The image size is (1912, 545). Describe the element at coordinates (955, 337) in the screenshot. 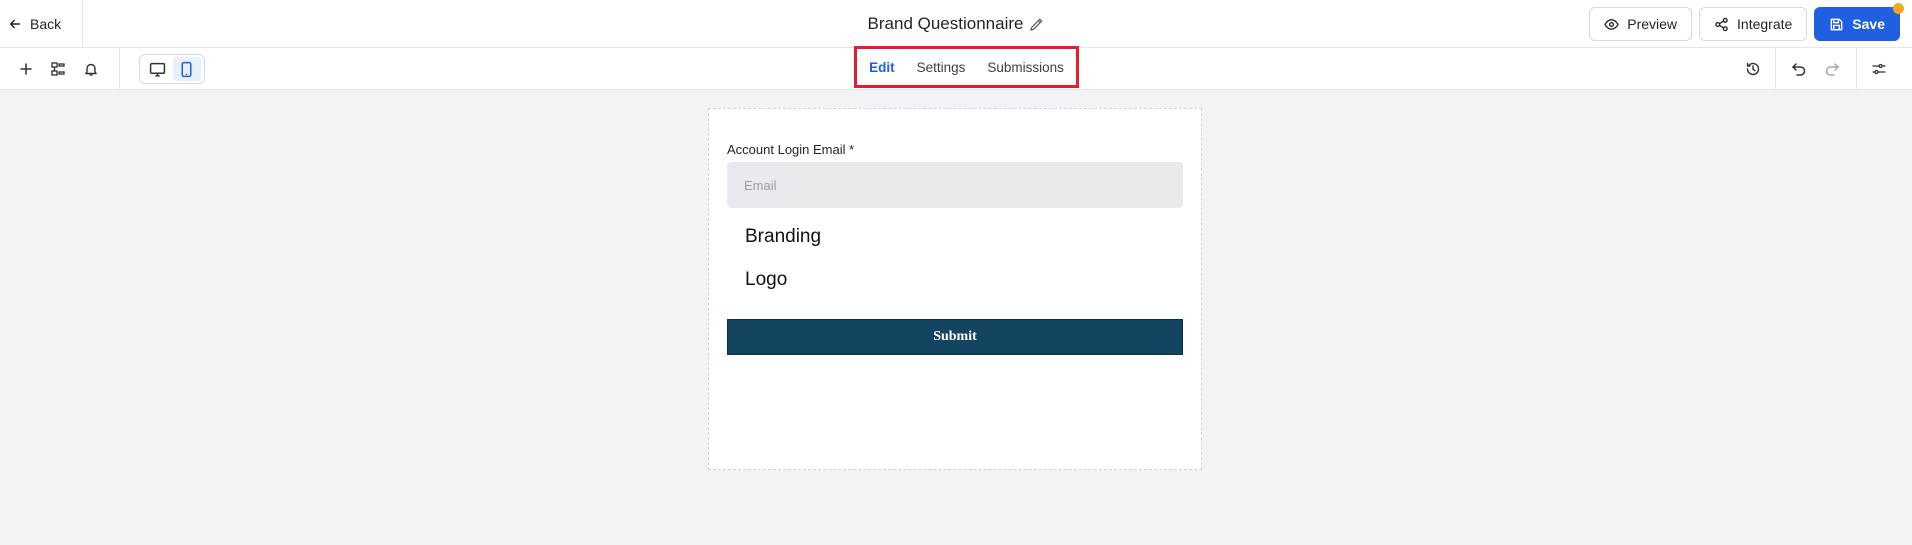

I see `submit-button: Submit` at that location.